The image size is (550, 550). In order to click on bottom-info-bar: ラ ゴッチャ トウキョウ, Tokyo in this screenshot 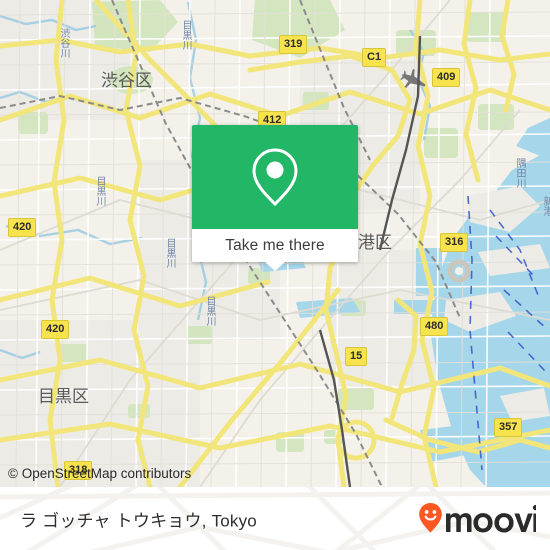, I will do `click(275, 518)`.